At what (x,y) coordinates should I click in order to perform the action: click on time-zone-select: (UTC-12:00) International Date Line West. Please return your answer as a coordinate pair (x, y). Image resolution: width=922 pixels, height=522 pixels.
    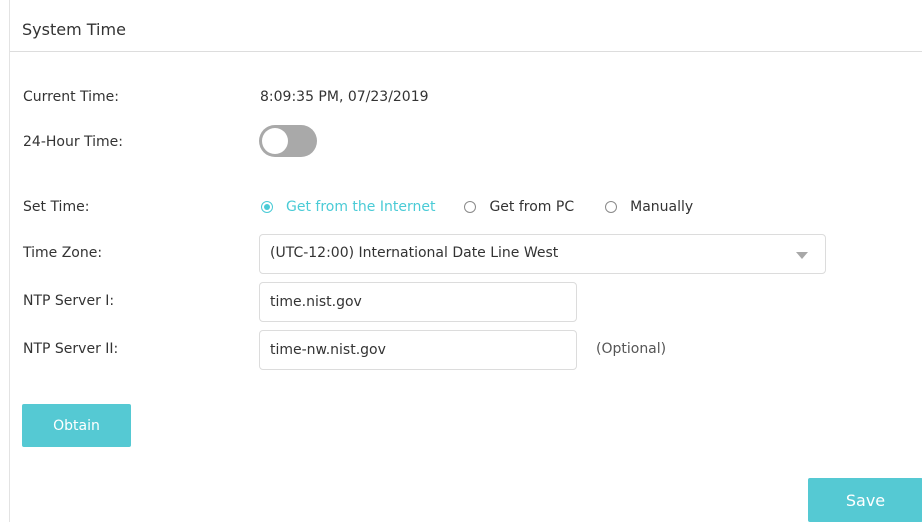
    Looking at the image, I should click on (542, 254).